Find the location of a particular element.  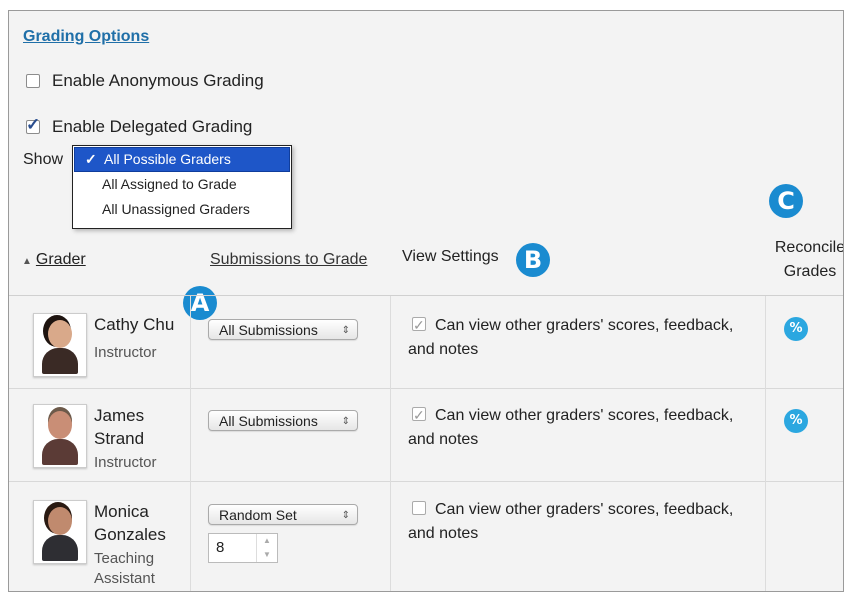

header-divider is located at coordinates (426, 295).